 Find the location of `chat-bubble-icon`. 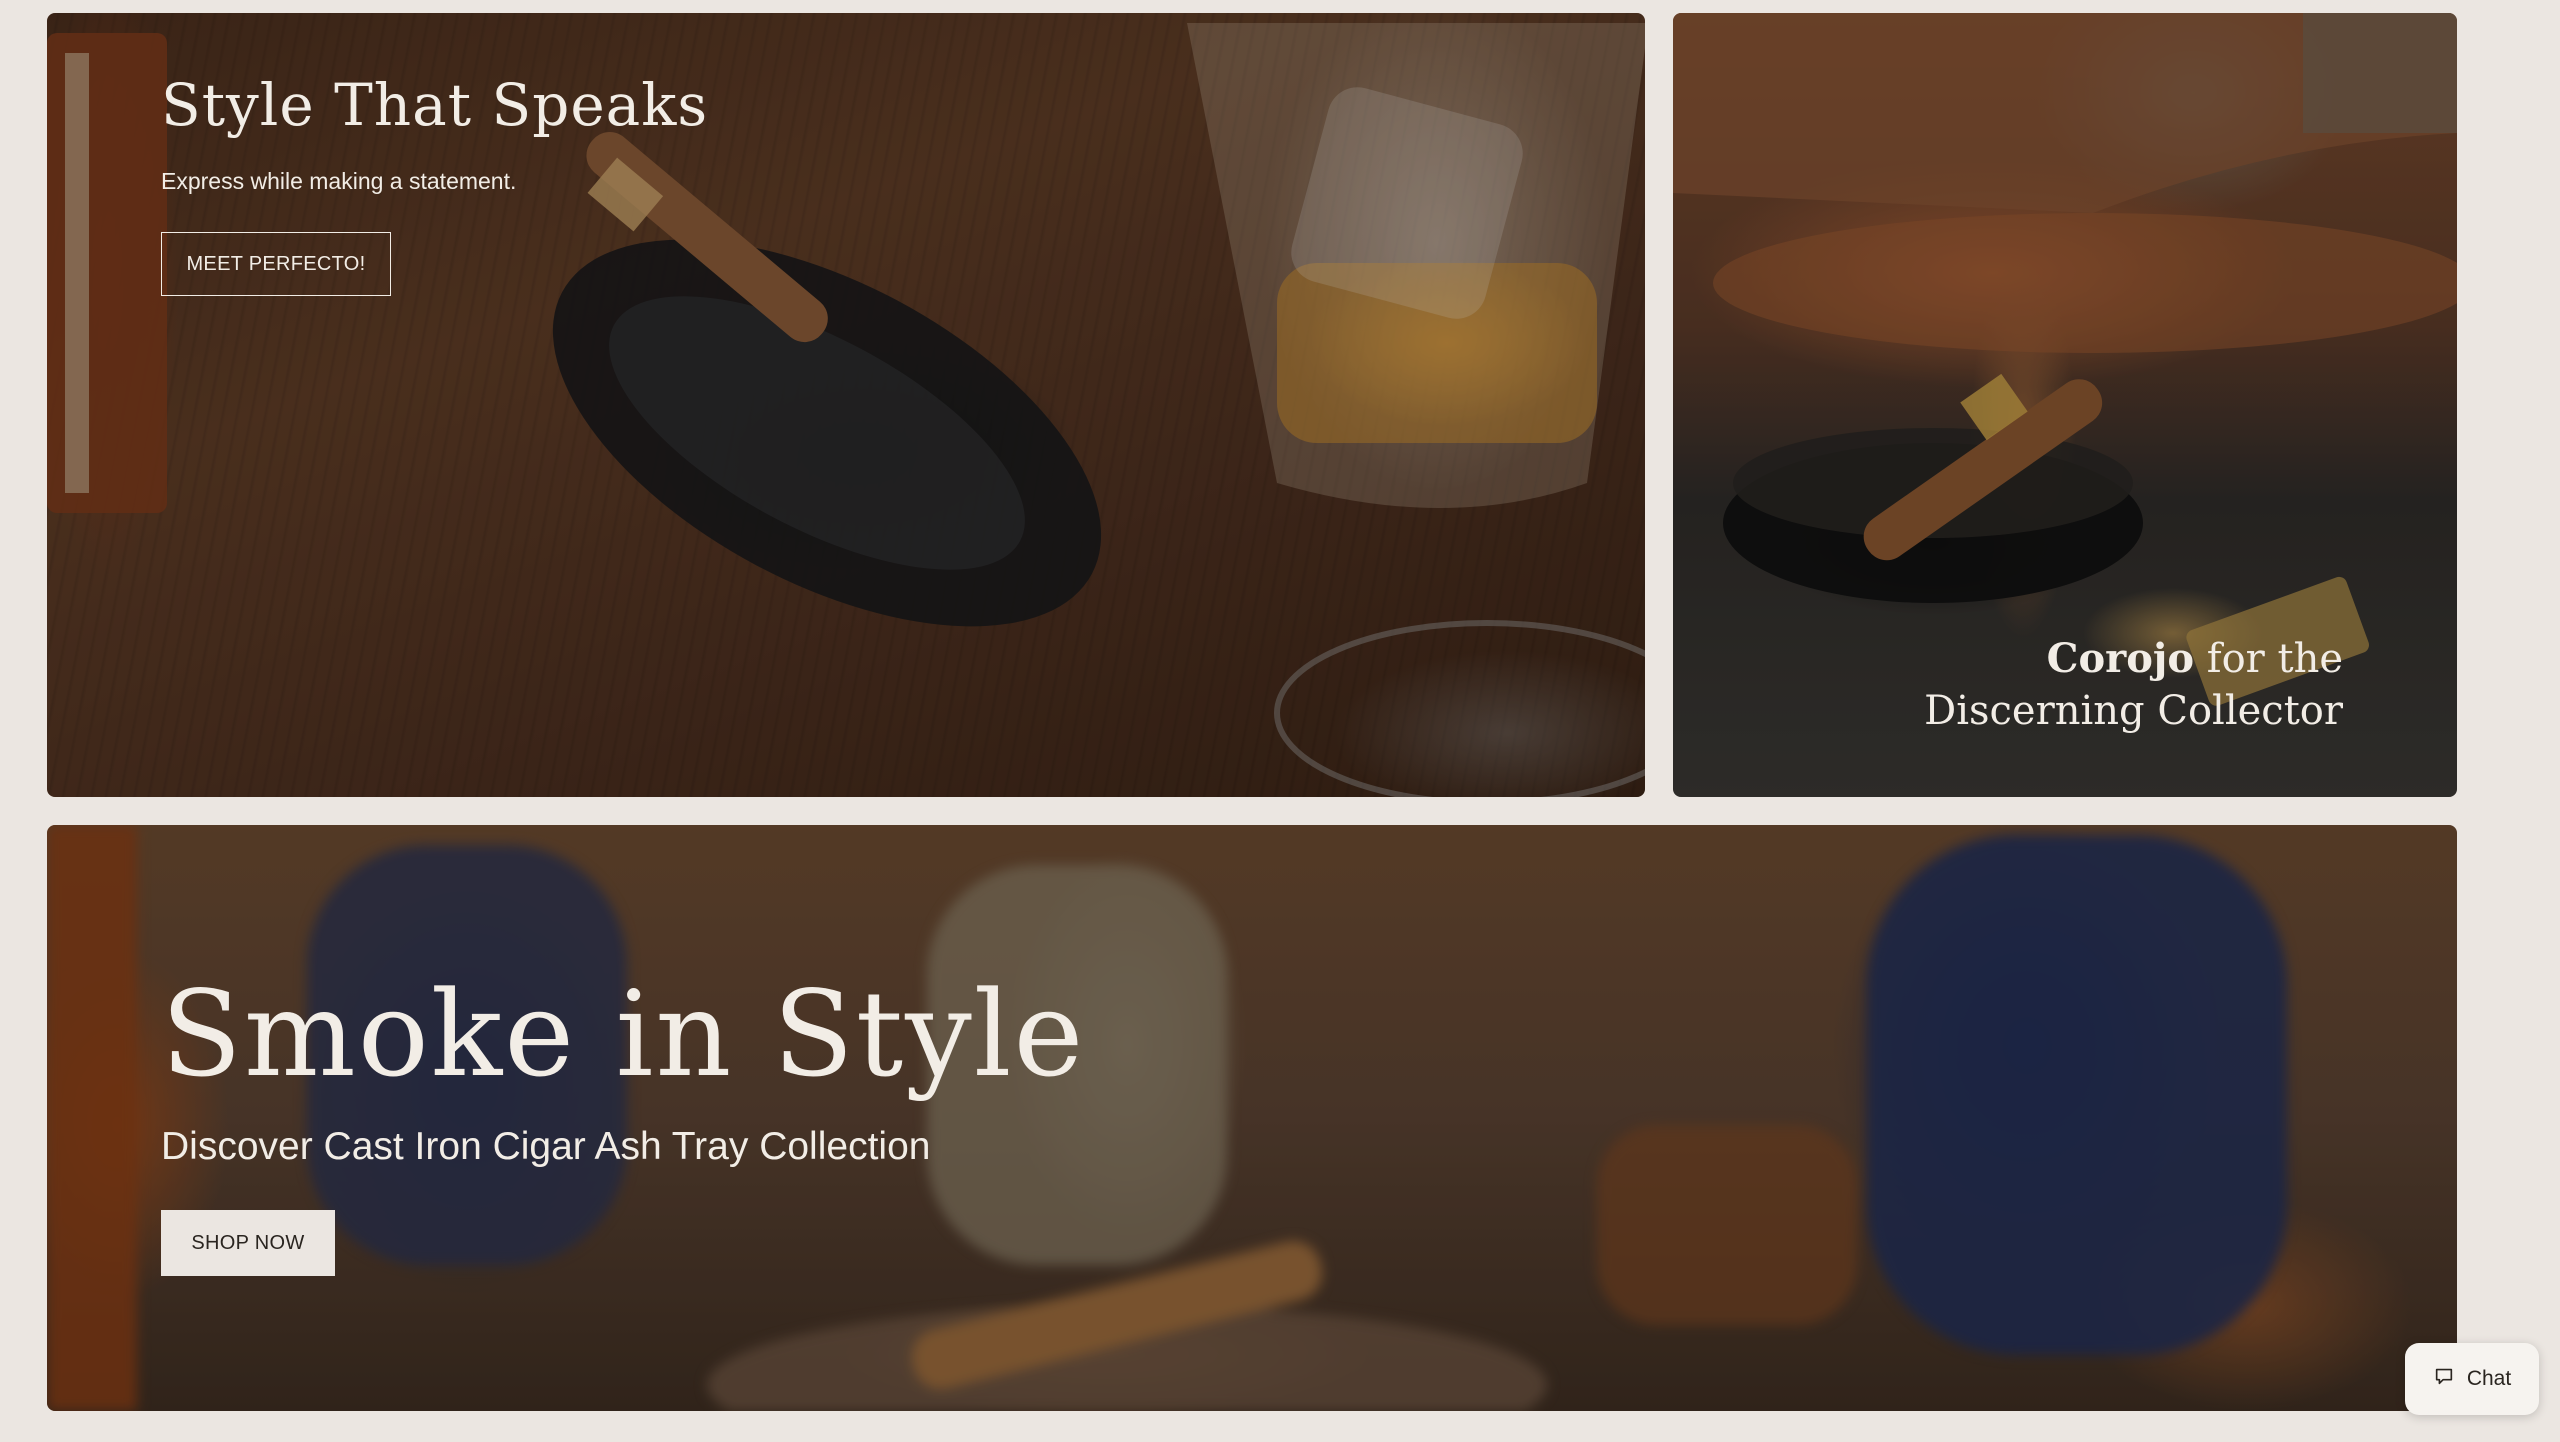

chat-bubble-icon is located at coordinates (2444, 1379).